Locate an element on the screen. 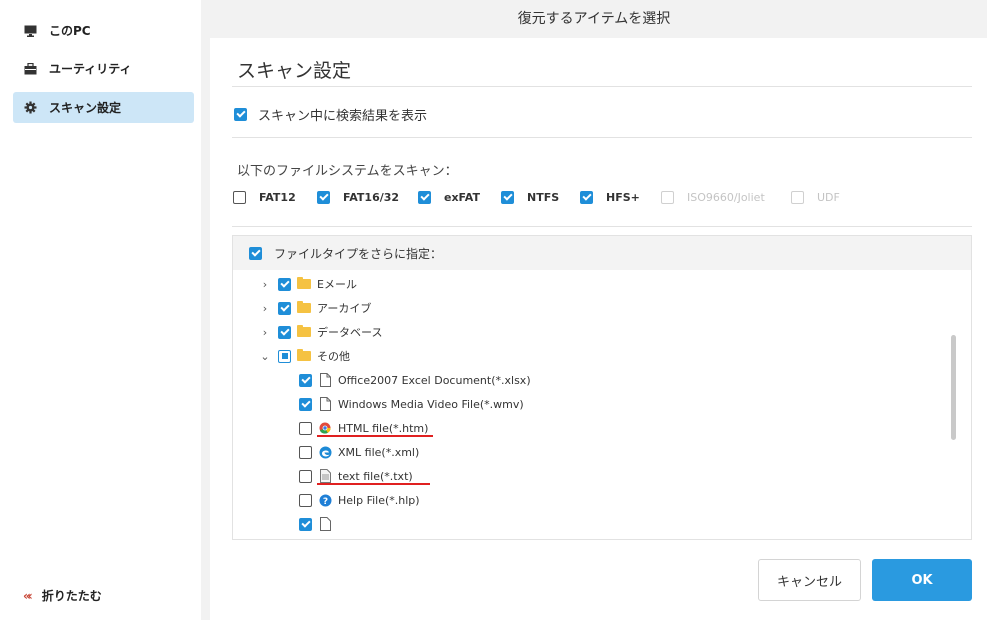  chrome-icon is located at coordinates (325, 428).